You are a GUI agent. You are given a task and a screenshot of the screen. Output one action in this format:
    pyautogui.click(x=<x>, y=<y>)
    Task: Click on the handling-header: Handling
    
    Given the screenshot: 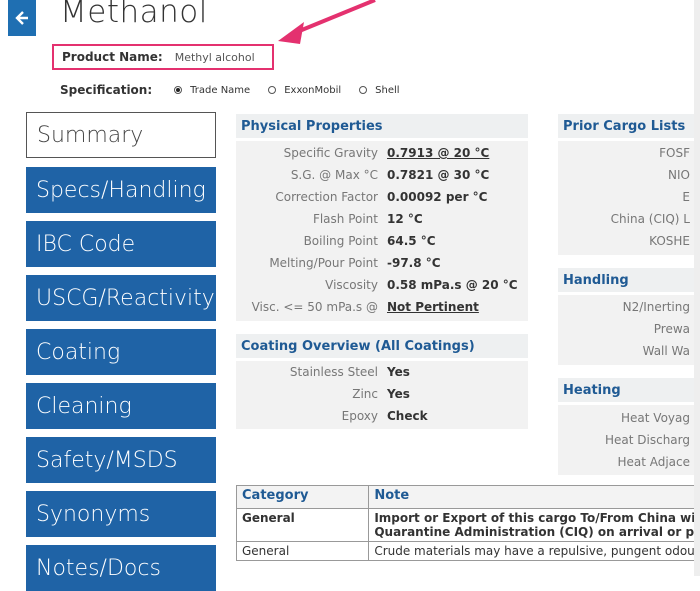 What is the action you would take?
    pyautogui.click(x=626, y=280)
    